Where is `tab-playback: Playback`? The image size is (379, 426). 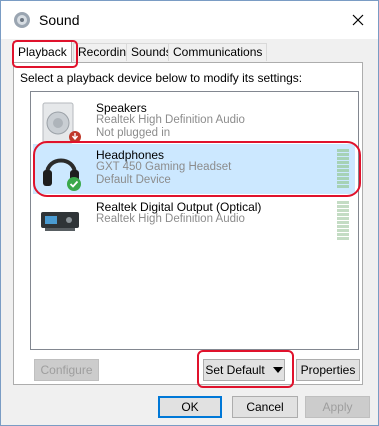
tab-playback: Playback is located at coordinates (42, 51).